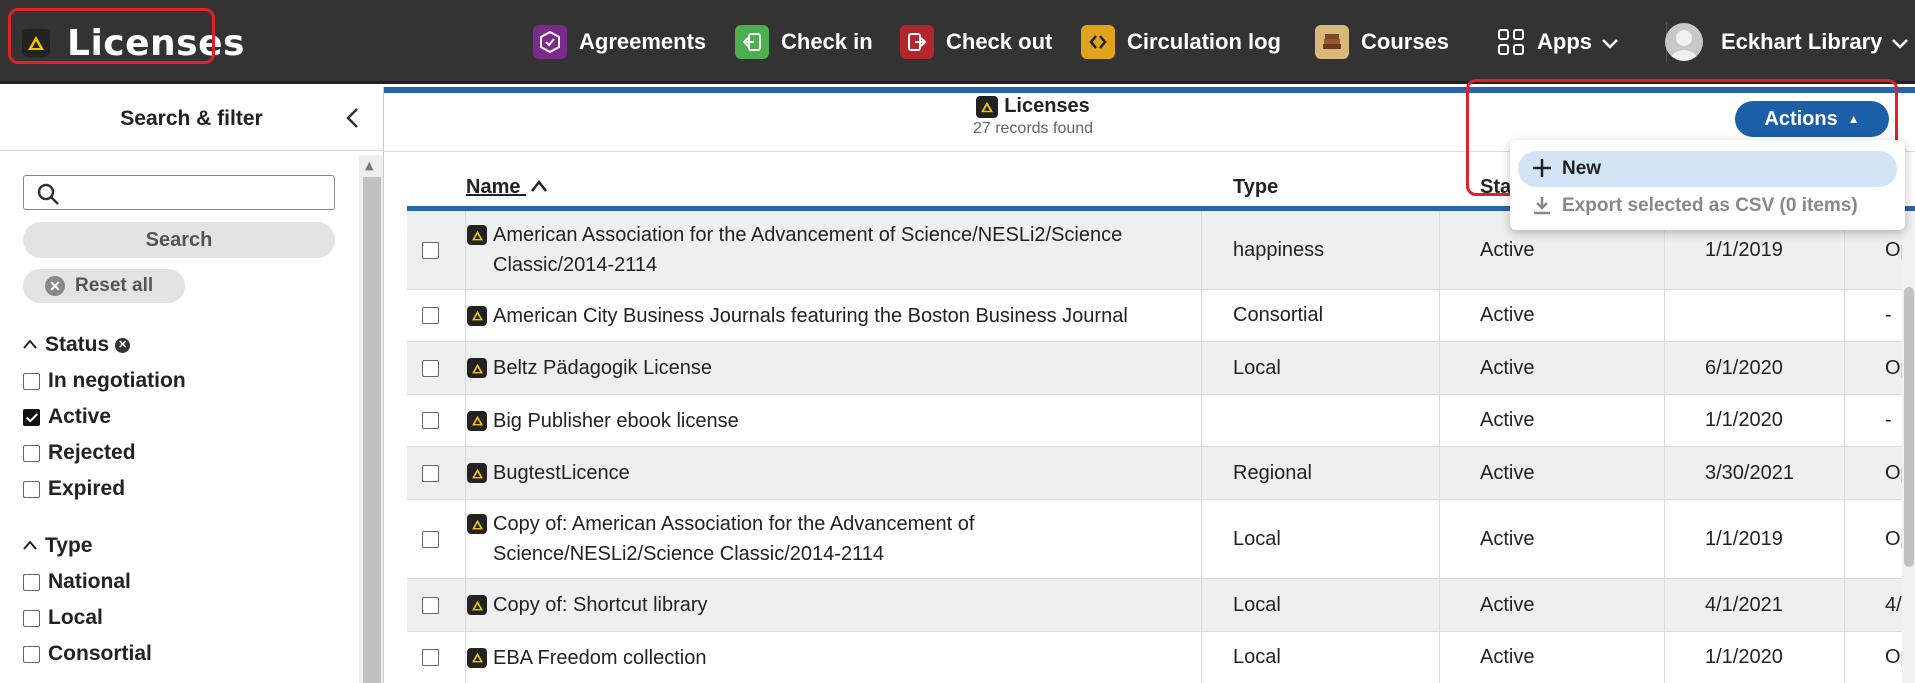 The image size is (1915, 683). Describe the element at coordinates (1382, 42) in the screenshot. I see `nav-courses: Courses` at that location.